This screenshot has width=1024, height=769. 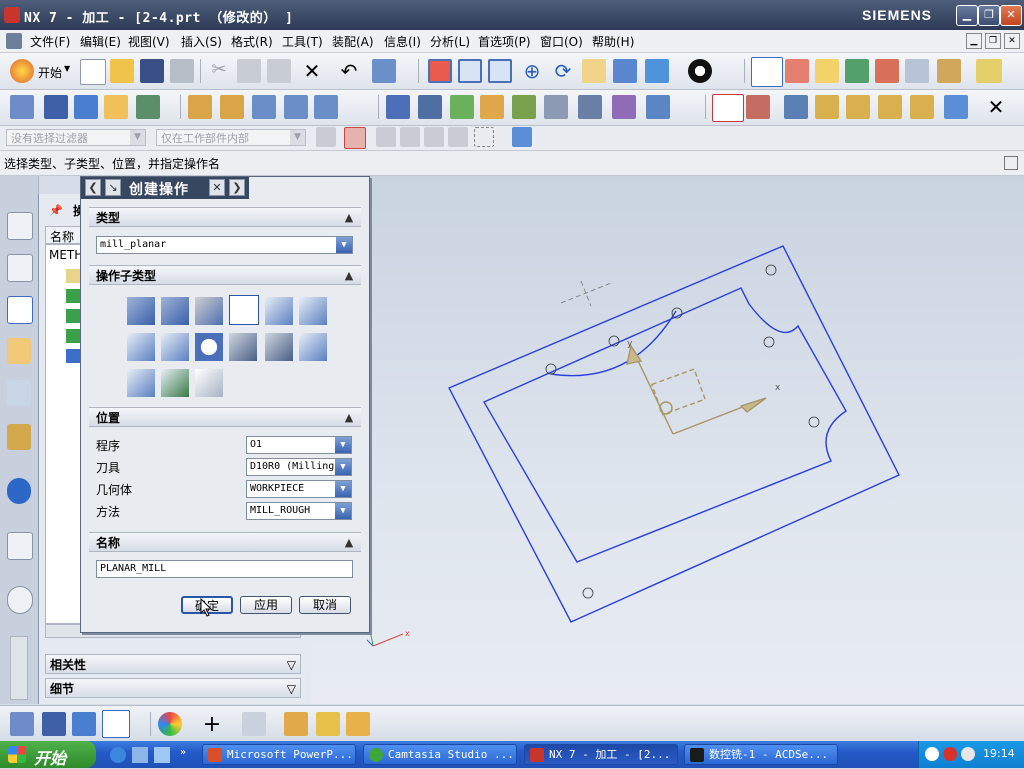 I want to click on save-icon, so click(x=152, y=71).